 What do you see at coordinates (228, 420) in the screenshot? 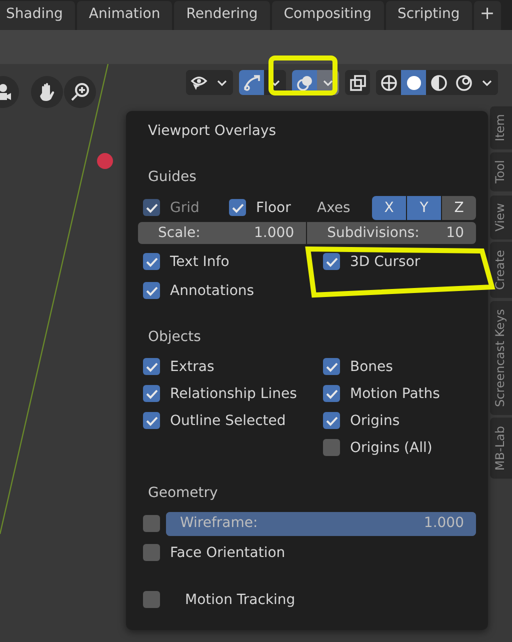
I see `checkbox-label: Outline Selected` at bounding box center [228, 420].